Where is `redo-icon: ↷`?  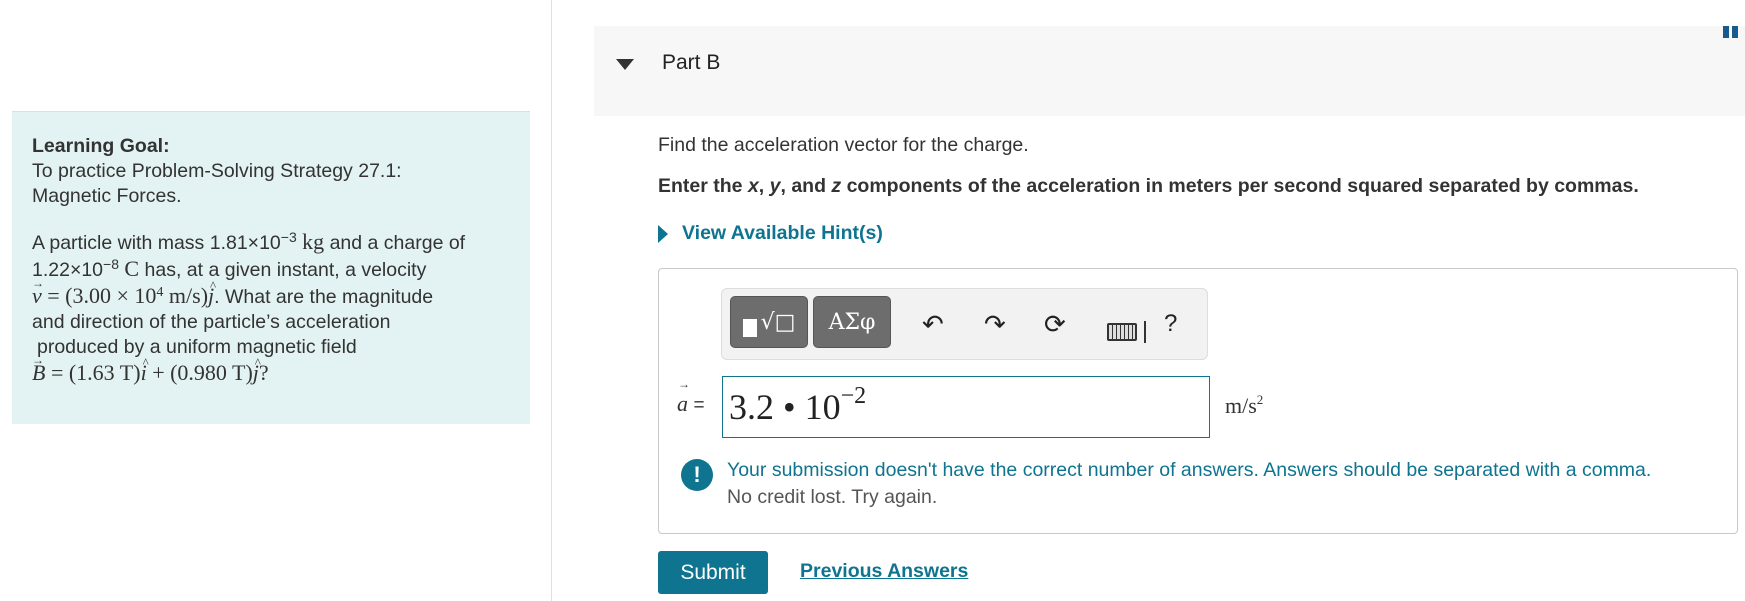 redo-icon: ↷ is located at coordinates (995, 324).